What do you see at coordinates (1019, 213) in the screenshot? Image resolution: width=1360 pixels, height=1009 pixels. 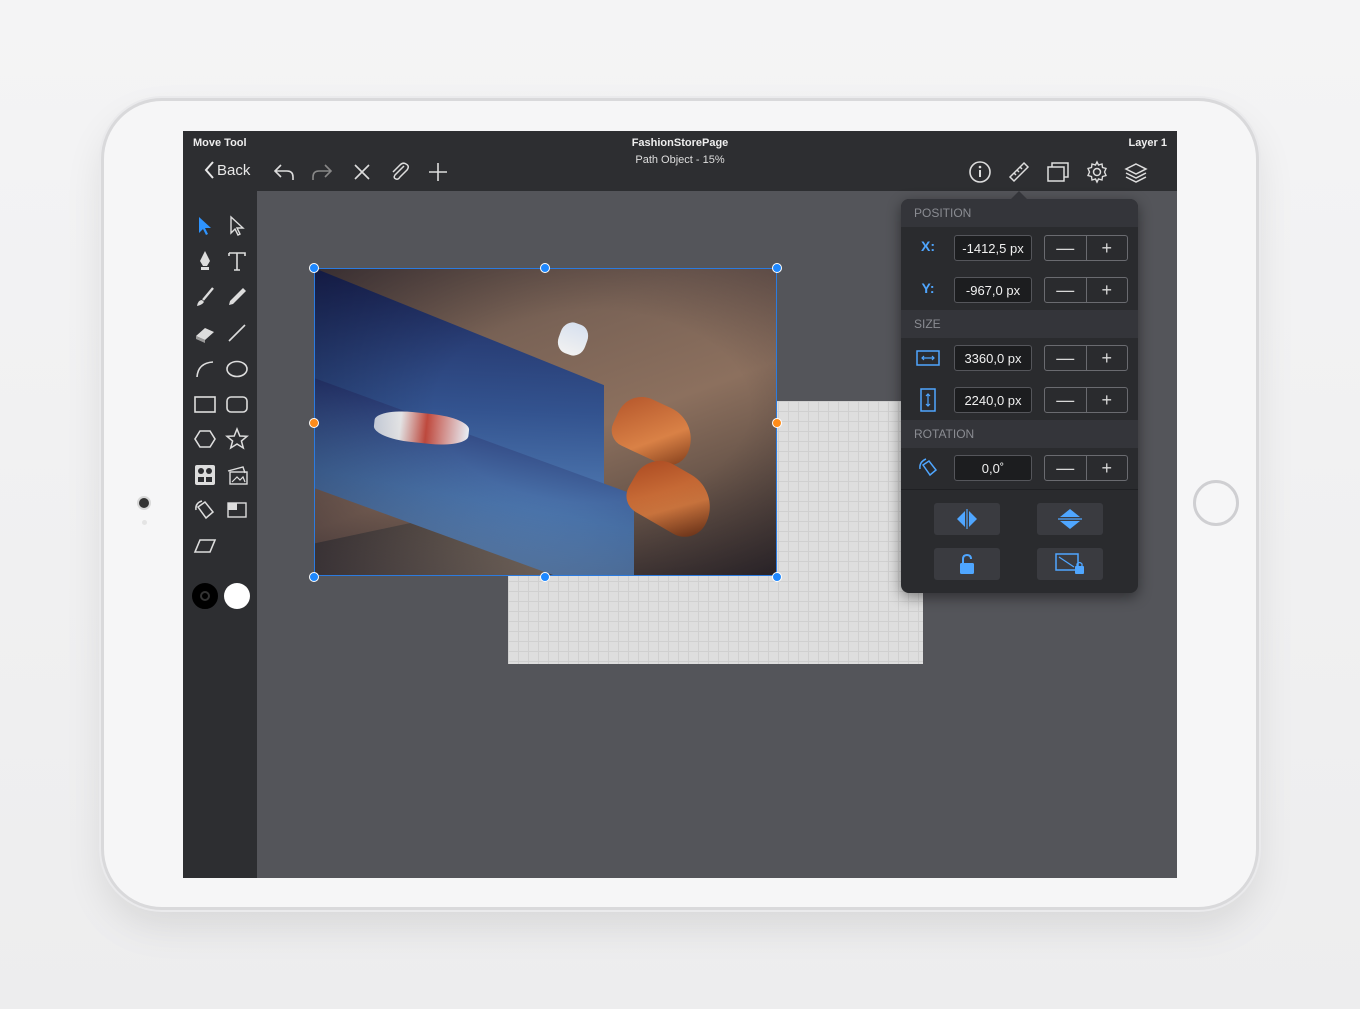 I see `position-heading: POSITION` at bounding box center [1019, 213].